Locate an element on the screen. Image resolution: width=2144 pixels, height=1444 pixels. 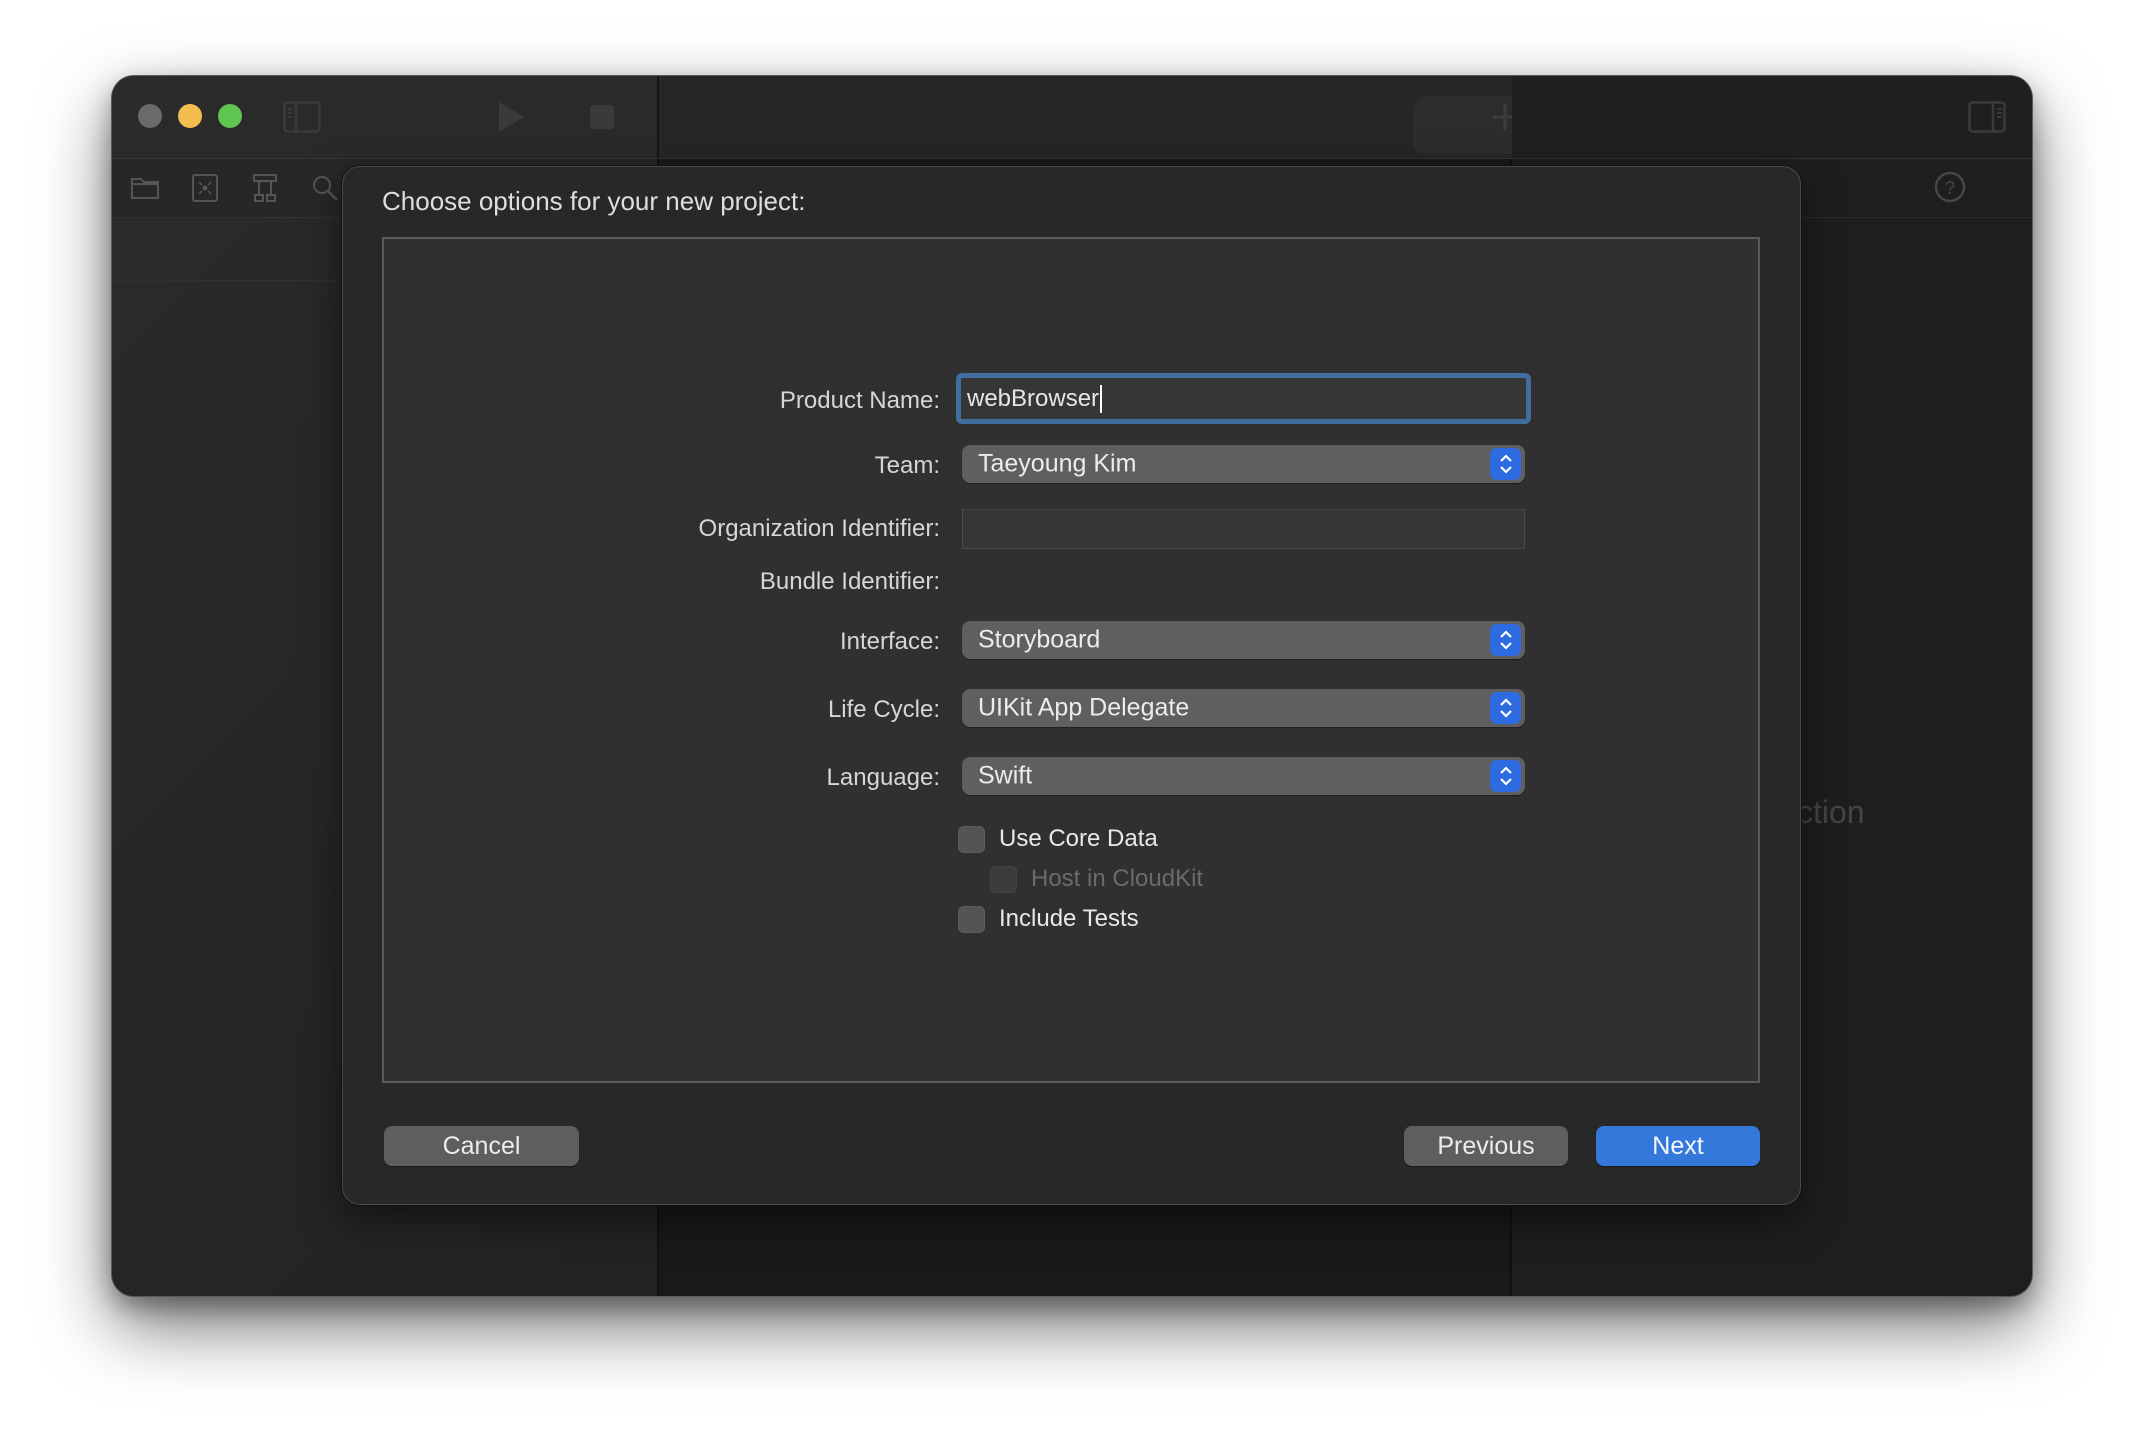
hierarchy-icon is located at coordinates (265, 188).